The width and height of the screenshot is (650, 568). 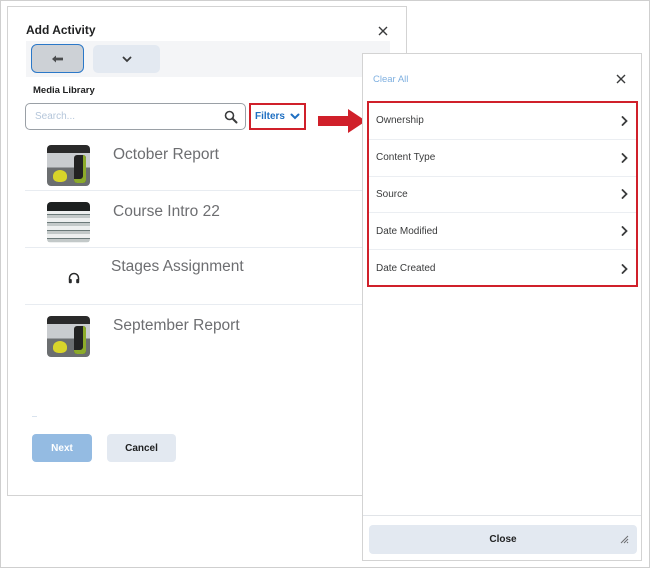 What do you see at coordinates (406, 269) in the screenshot?
I see `filter-label: Date Created` at bounding box center [406, 269].